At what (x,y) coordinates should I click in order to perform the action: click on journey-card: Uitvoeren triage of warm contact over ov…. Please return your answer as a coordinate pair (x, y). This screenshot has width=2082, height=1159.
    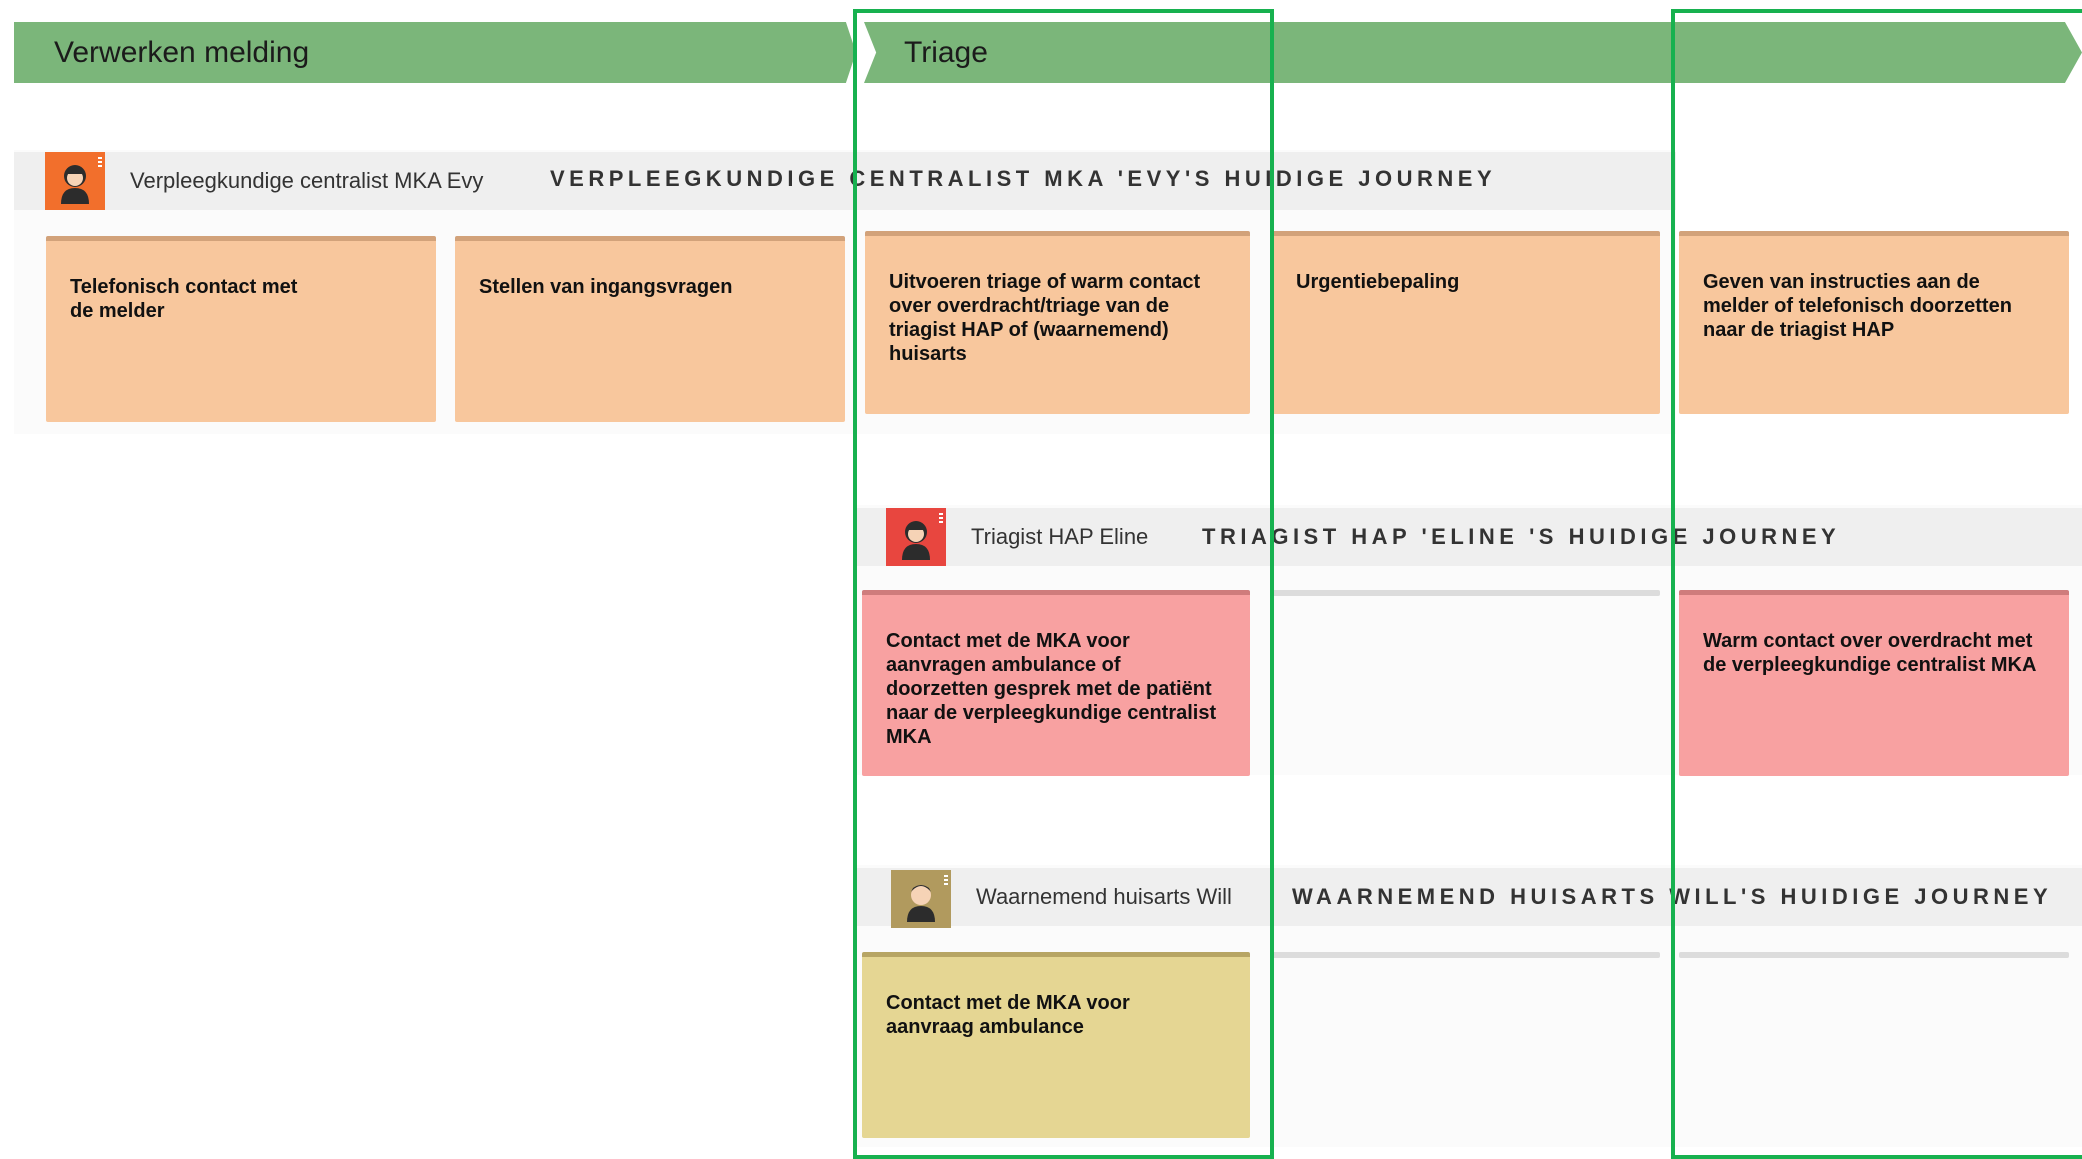
    Looking at the image, I should click on (1057, 322).